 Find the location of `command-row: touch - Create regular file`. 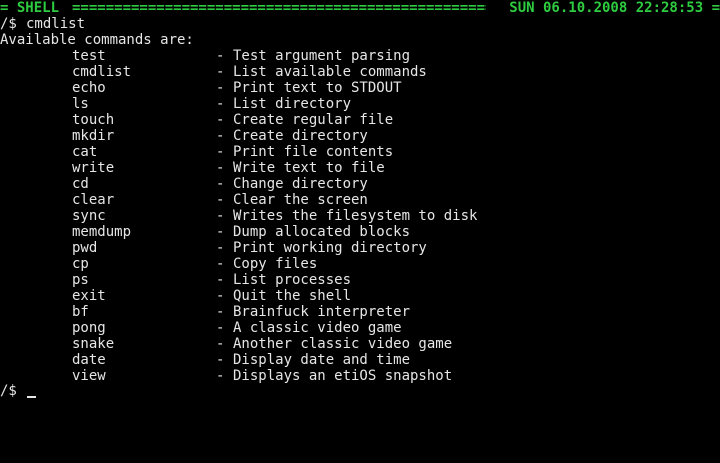

command-row: touch - Create regular file is located at coordinates (360, 120).